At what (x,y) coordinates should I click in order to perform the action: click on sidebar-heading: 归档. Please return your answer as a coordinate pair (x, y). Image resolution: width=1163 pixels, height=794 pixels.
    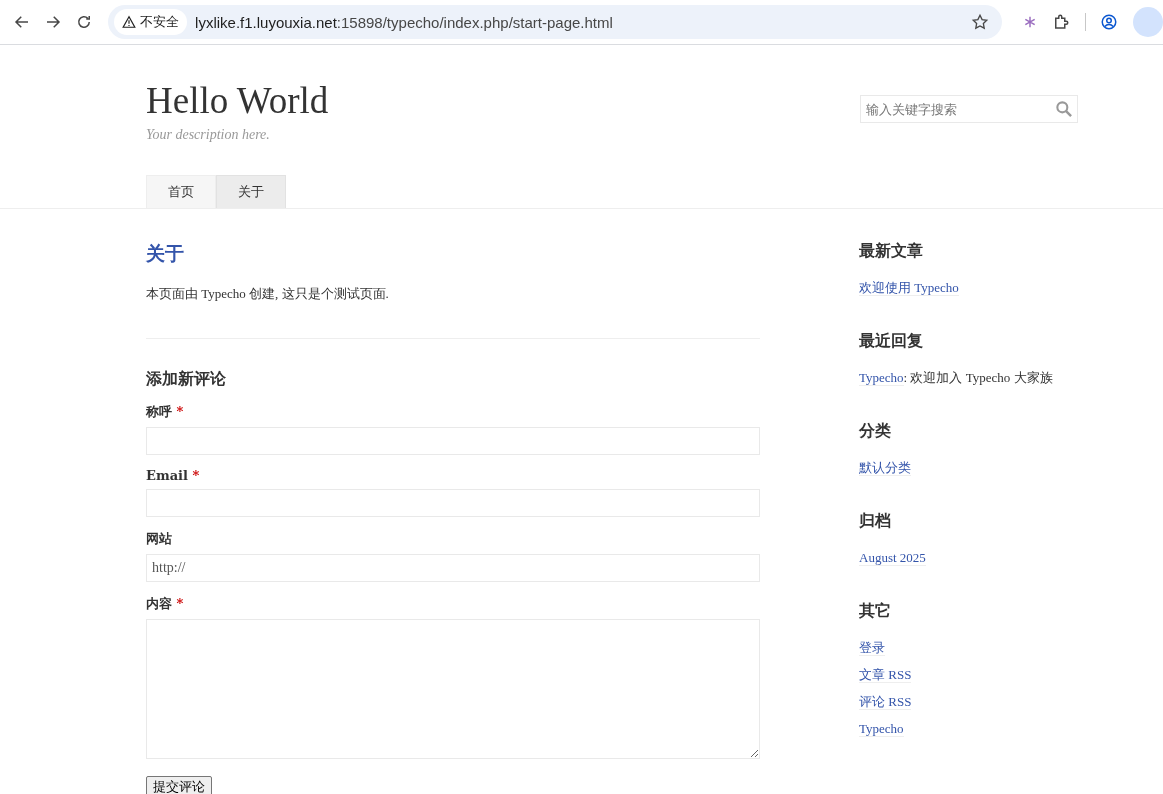
    Looking at the image, I should click on (875, 521).